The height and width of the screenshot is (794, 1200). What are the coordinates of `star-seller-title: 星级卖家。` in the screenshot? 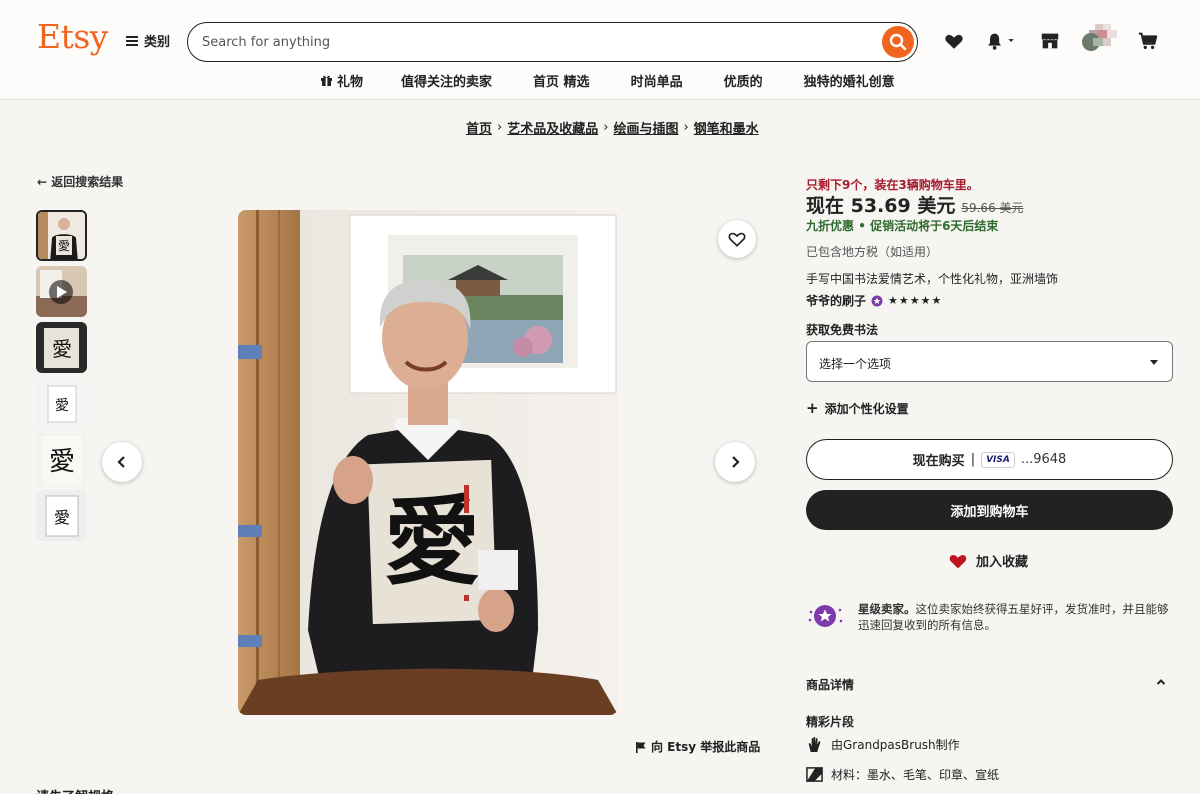 It's located at (887, 609).